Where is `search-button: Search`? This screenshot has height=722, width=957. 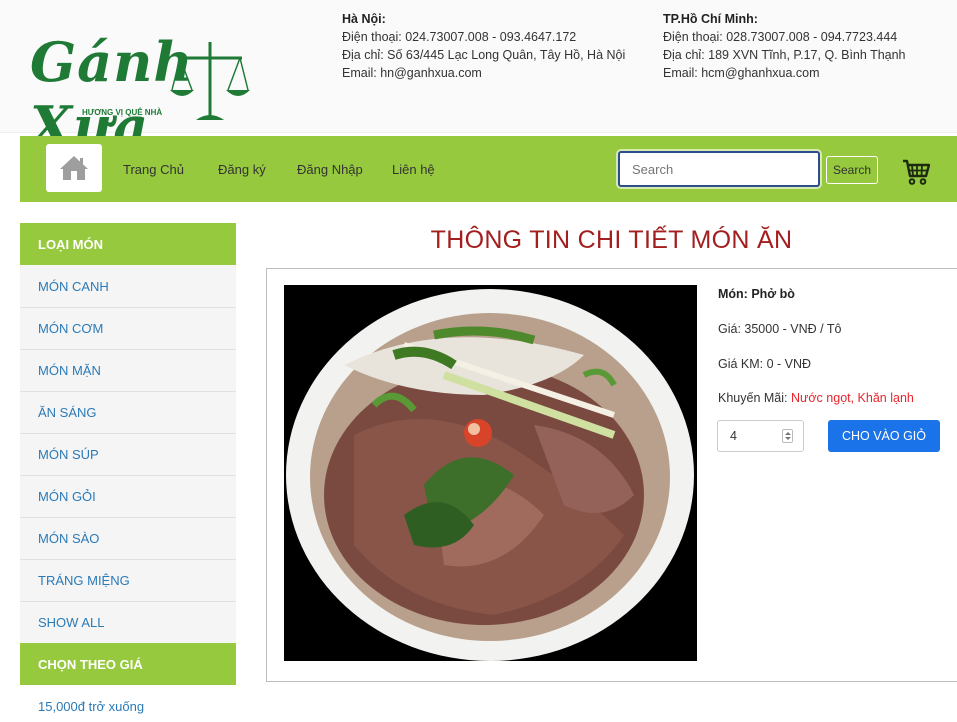 search-button: Search is located at coordinates (852, 170).